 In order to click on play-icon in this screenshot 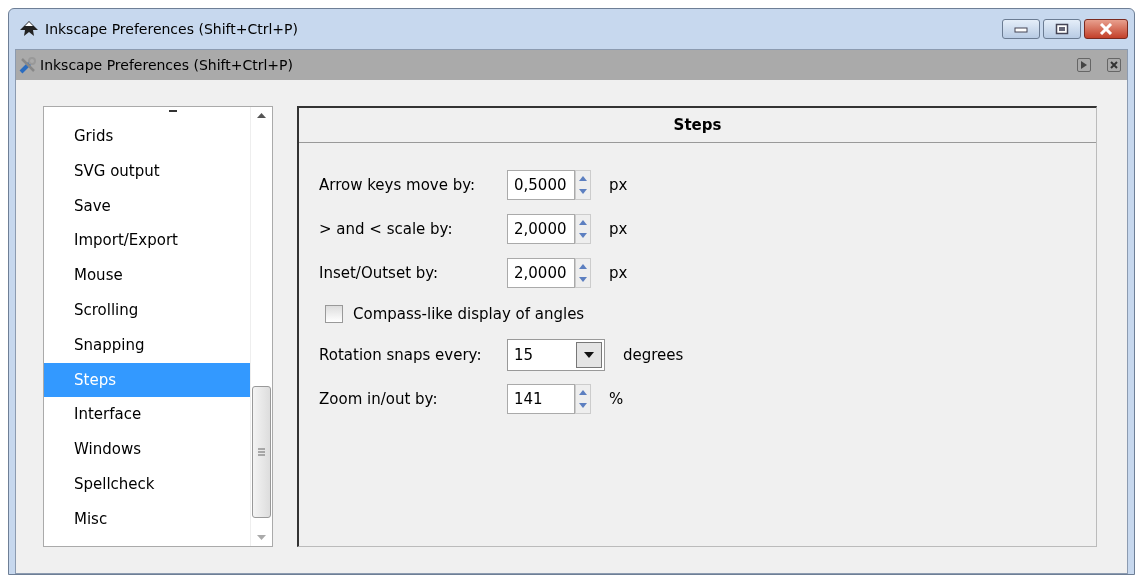, I will do `click(1084, 65)`.